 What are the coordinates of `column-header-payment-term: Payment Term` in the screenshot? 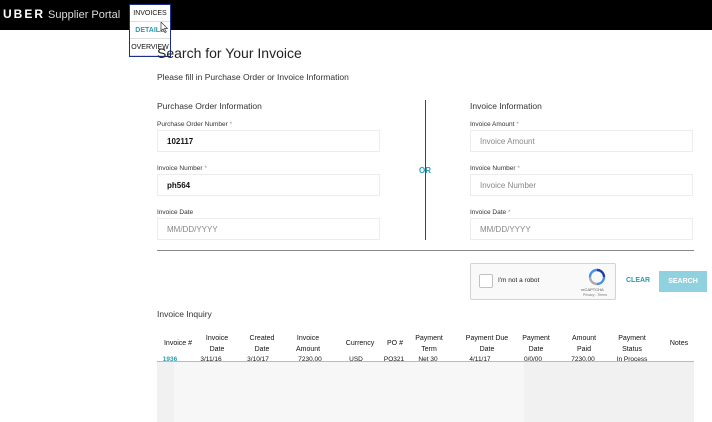 It's located at (429, 344).